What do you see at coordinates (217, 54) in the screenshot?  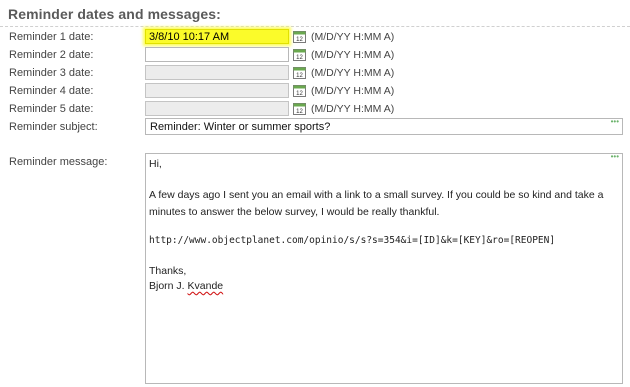 I see `reminder-2-date-input` at bounding box center [217, 54].